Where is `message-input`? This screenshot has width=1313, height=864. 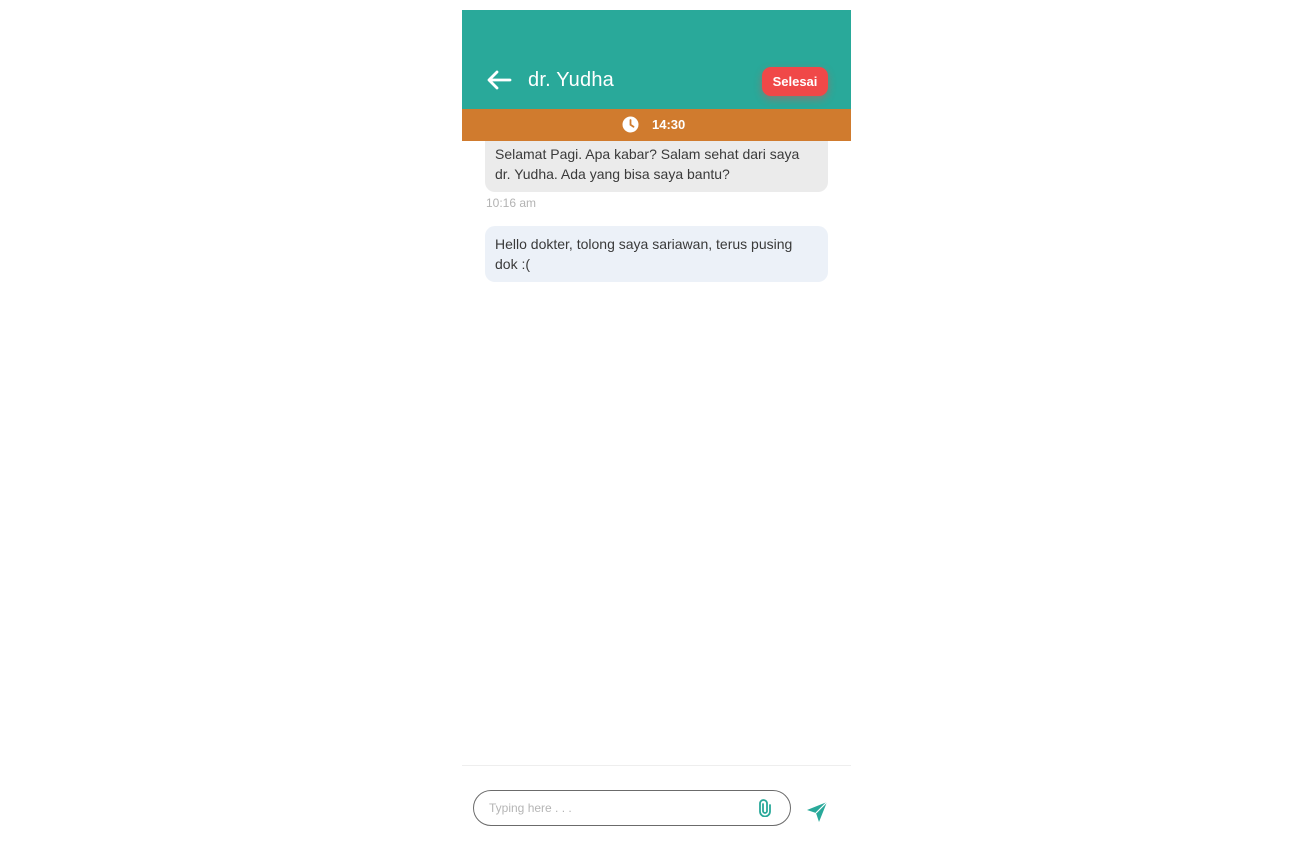 message-input is located at coordinates (614, 808).